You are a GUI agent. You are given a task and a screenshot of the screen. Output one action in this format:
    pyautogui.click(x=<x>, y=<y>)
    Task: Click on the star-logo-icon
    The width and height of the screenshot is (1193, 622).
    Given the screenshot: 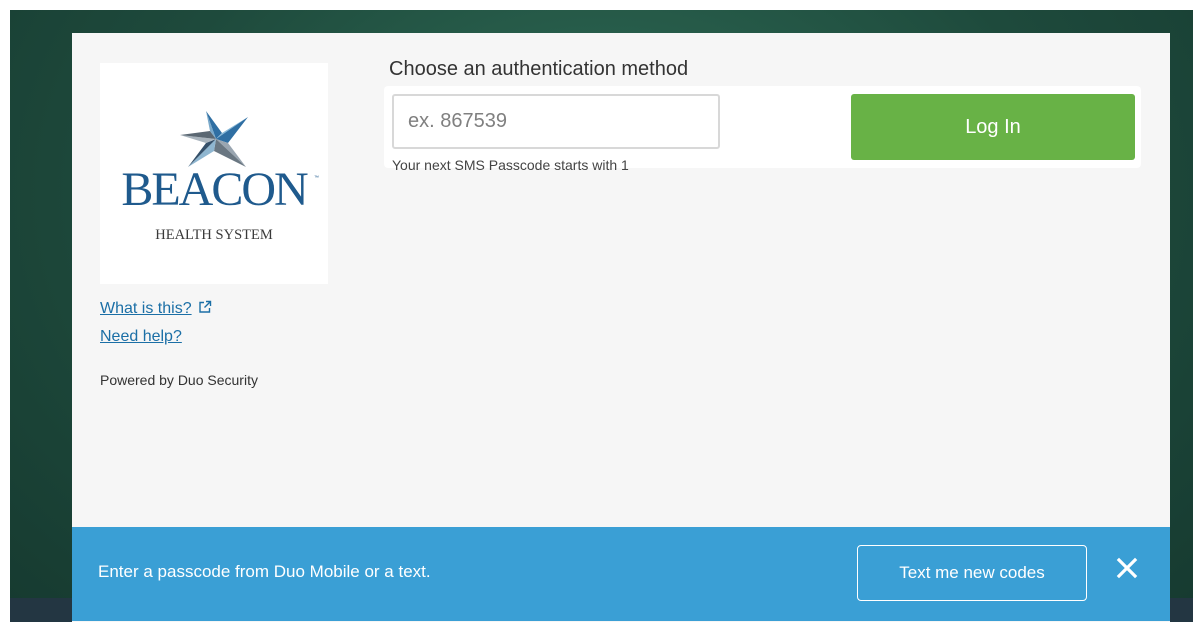 What is the action you would take?
    pyautogui.click(x=214, y=139)
    